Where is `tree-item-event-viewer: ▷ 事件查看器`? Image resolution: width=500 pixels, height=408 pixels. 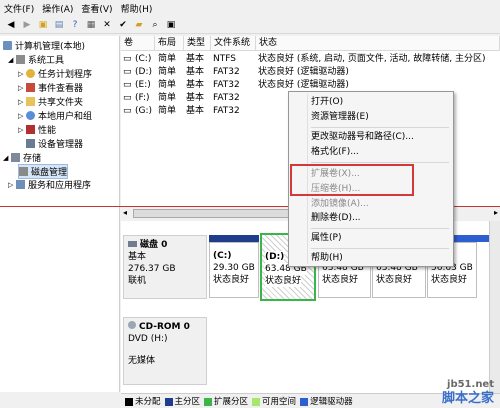 tree-item-event-viewer: ▷ 事件查看器 is located at coordinates (50, 87).